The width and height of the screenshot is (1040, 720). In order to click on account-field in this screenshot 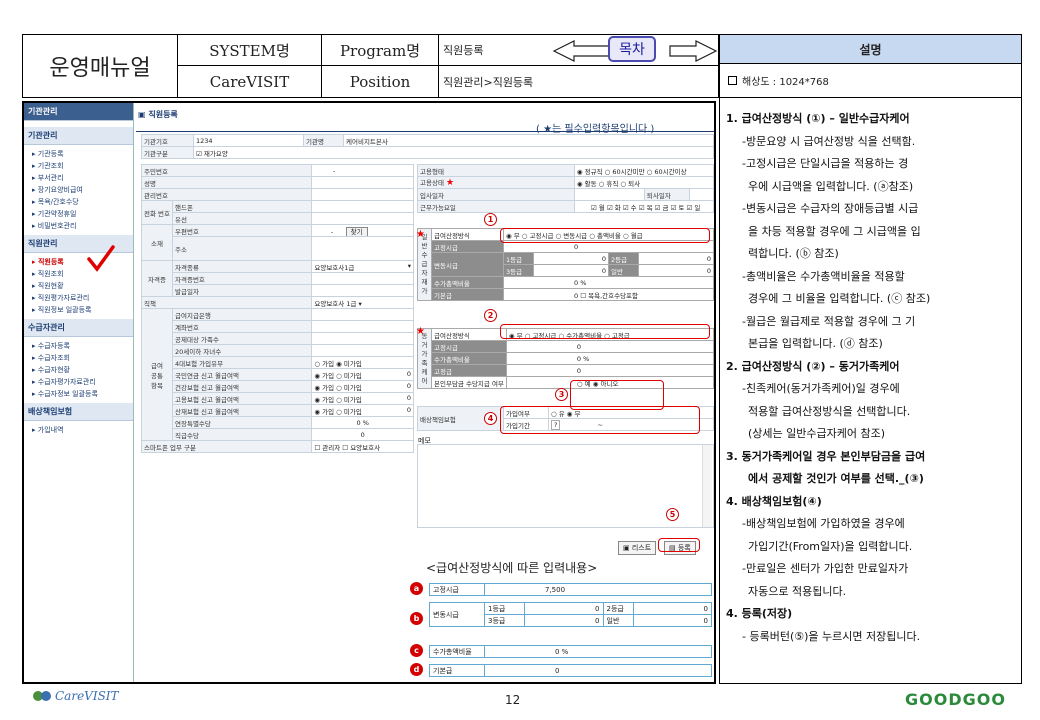, I will do `click(362, 326)`.